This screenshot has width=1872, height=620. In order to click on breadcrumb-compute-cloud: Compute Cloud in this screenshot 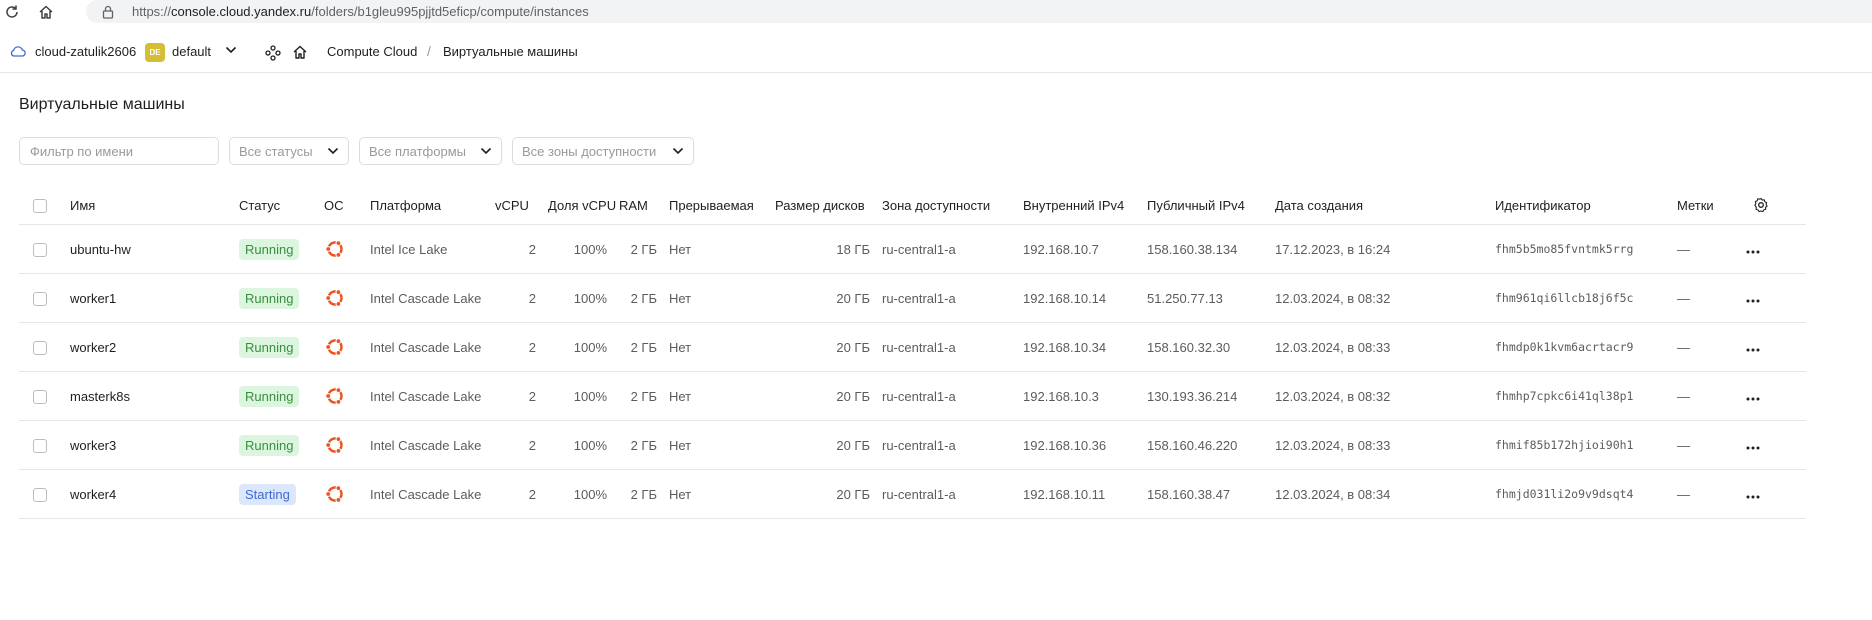, I will do `click(372, 51)`.